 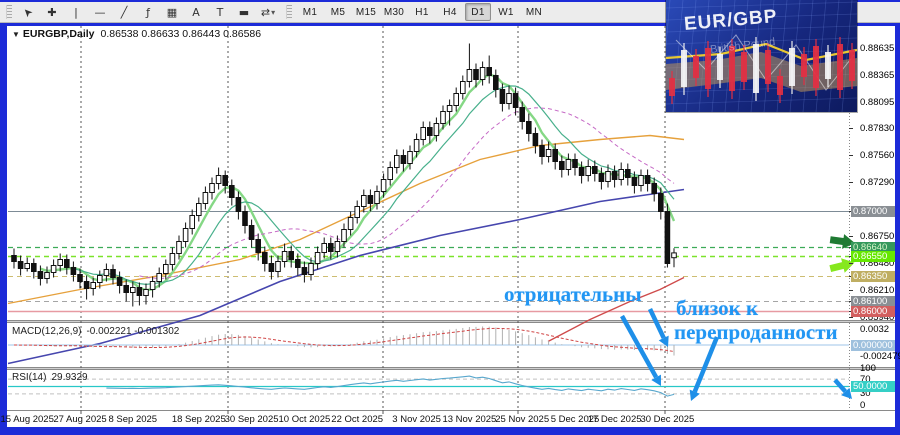 I want to click on annotation-oversold: перепроданности, so click(x=756, y=332).